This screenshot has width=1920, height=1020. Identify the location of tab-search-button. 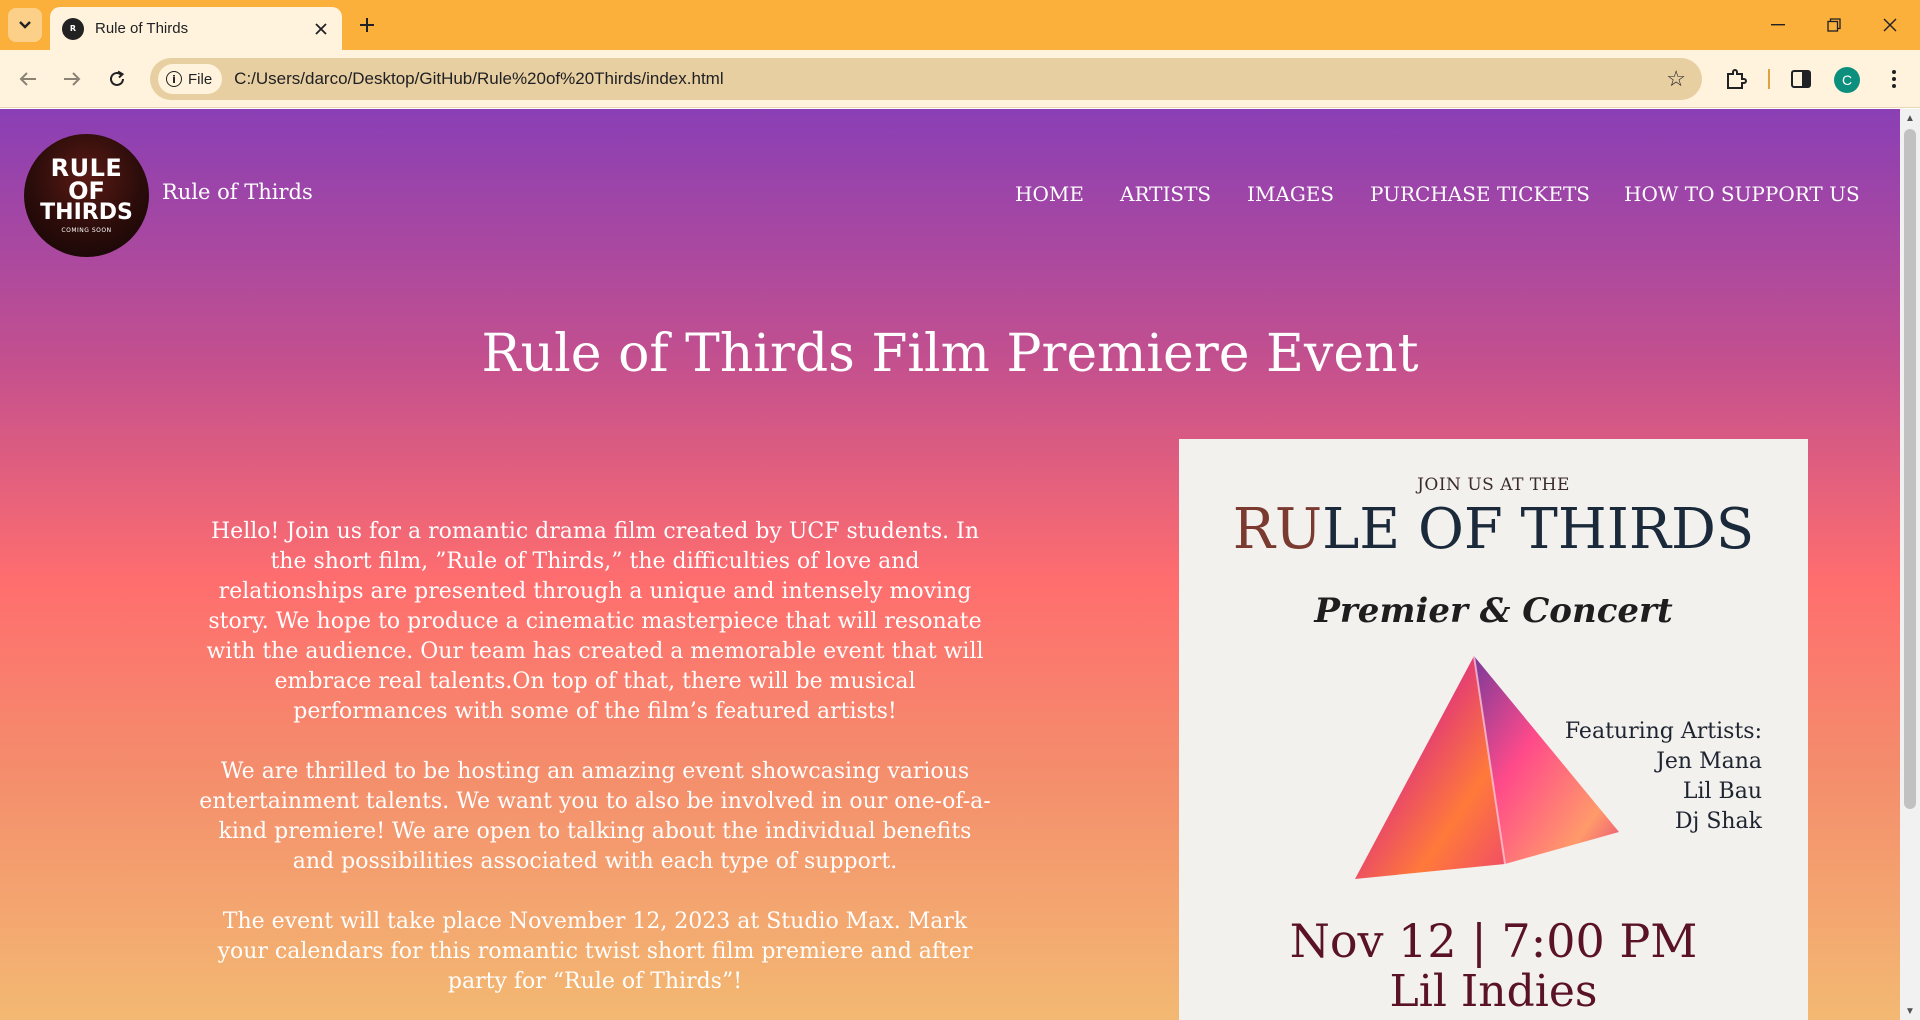
(25, 25).